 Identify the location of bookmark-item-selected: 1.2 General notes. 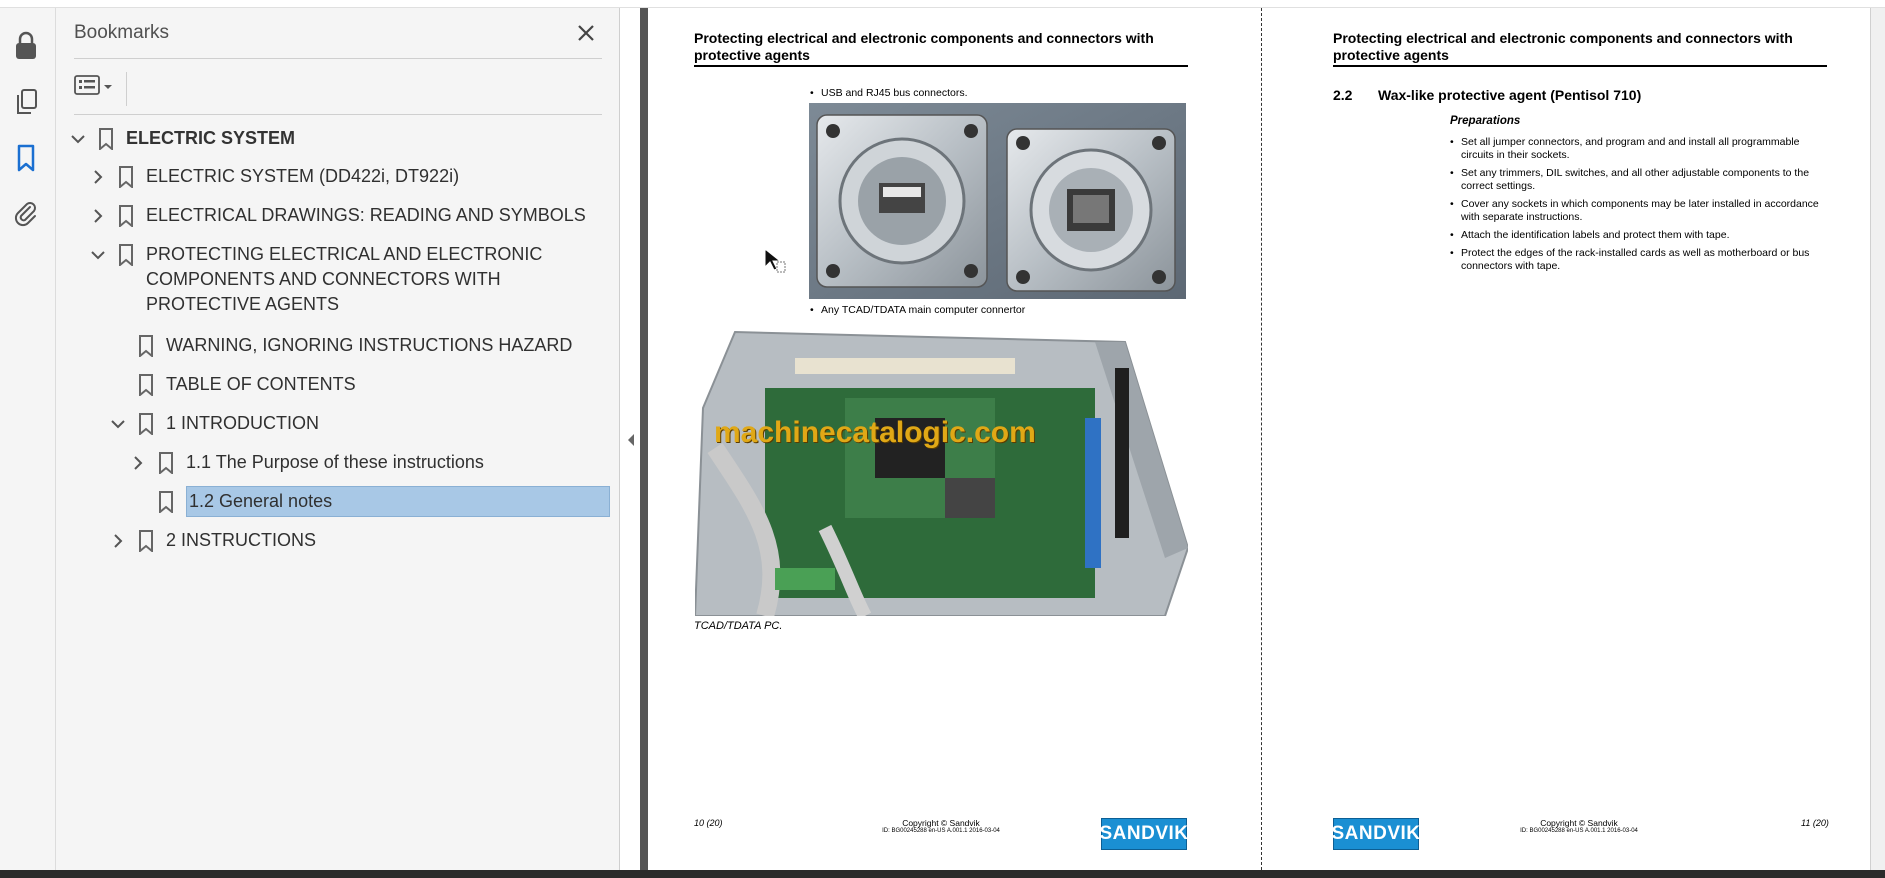
(383, 501).